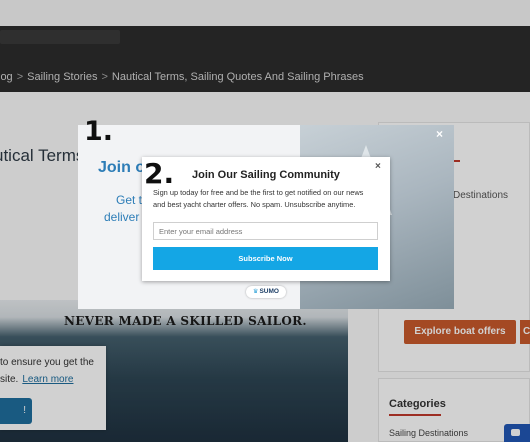 The image size is (530, 442). I want to click on popup1-title: Join o, so click(122, 167).